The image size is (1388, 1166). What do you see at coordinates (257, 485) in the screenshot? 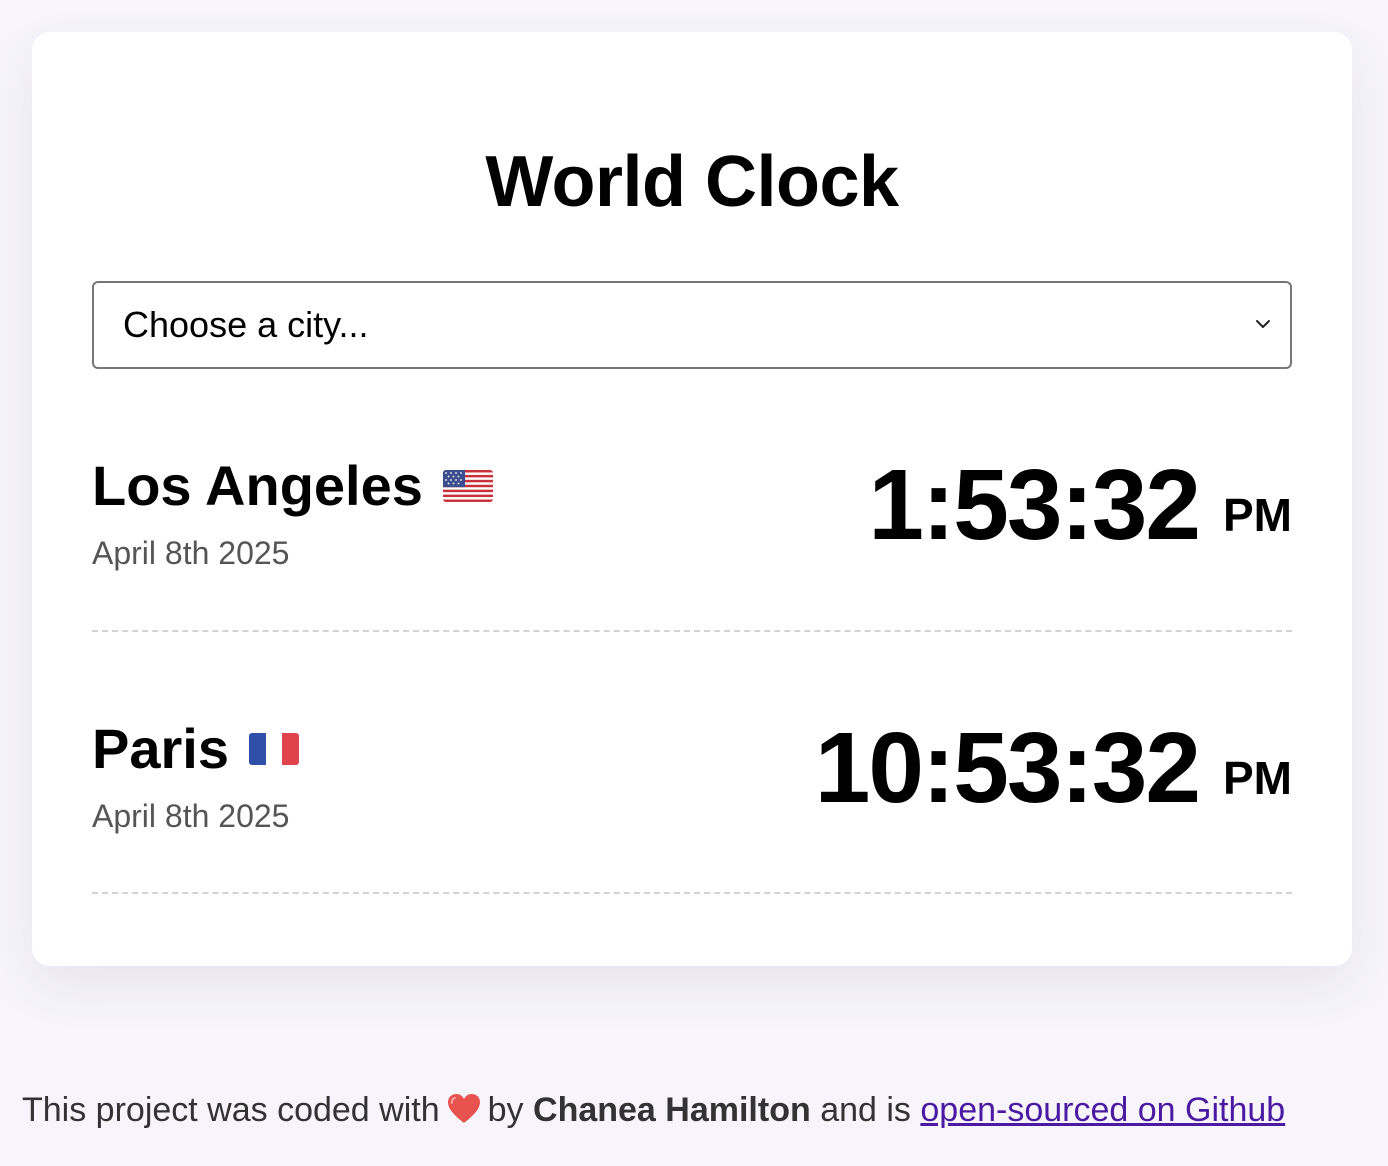
I see `city-name: Los Angeles` at bounding box center [257, 485].